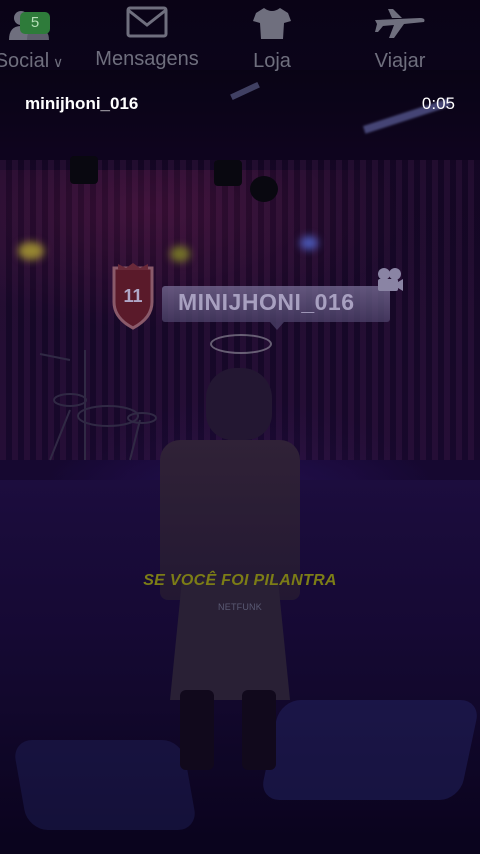 The height and width of the screenshot is (854, 480). Describe the element at coordinates (133, 296) in the screenshot. I see `player-level: 11` at that location.